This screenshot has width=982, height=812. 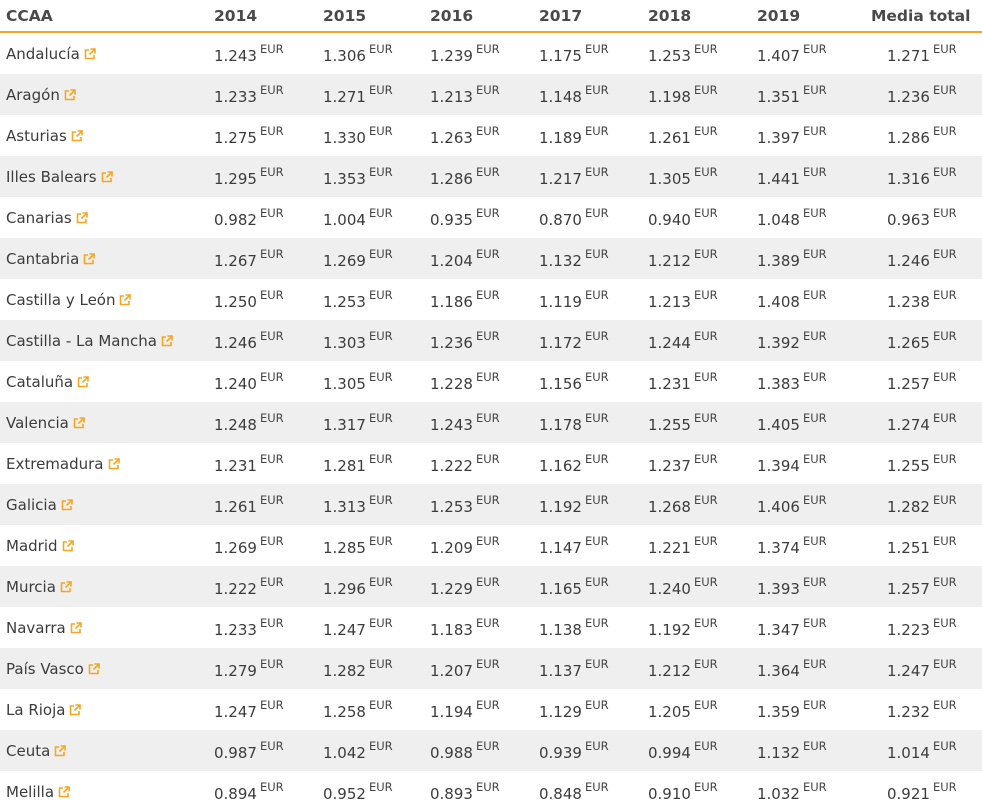 What do you see at coordinates (235, 588) in the screenshot?
I see `price-value: 1.222` at bounding box center [235, 588].